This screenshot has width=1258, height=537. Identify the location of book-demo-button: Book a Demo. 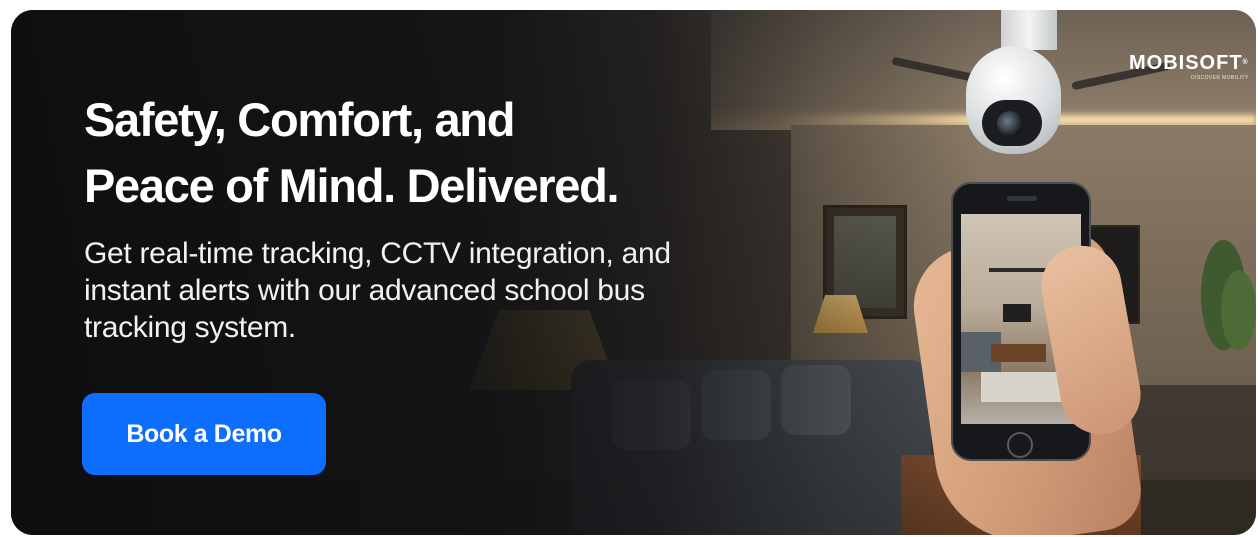
(204, 434).